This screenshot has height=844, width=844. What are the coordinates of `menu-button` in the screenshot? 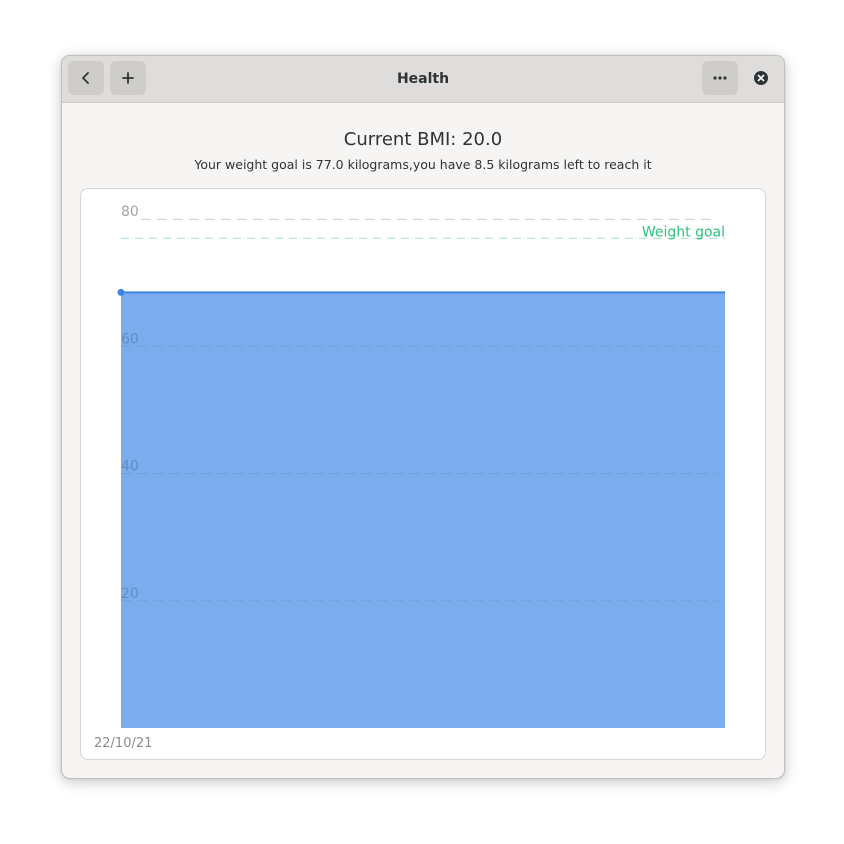 It's located at (720, 78).